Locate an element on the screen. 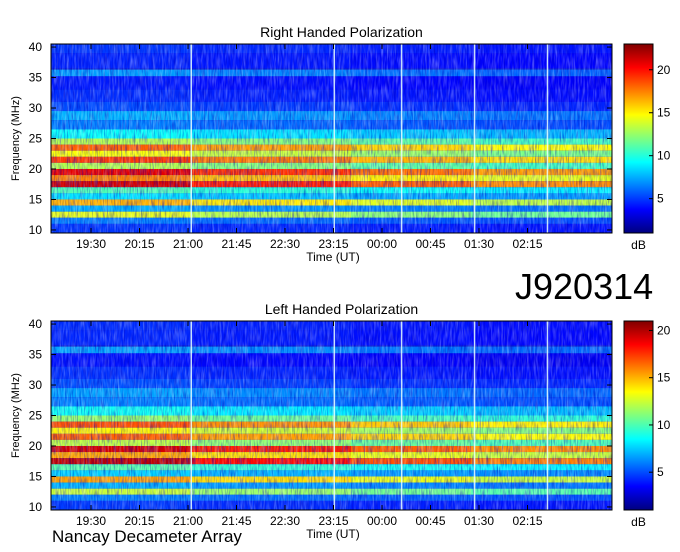 The height and width of the screenshot is (552, 680). event-id-label: J920314 is located at coordinates (584, 286).